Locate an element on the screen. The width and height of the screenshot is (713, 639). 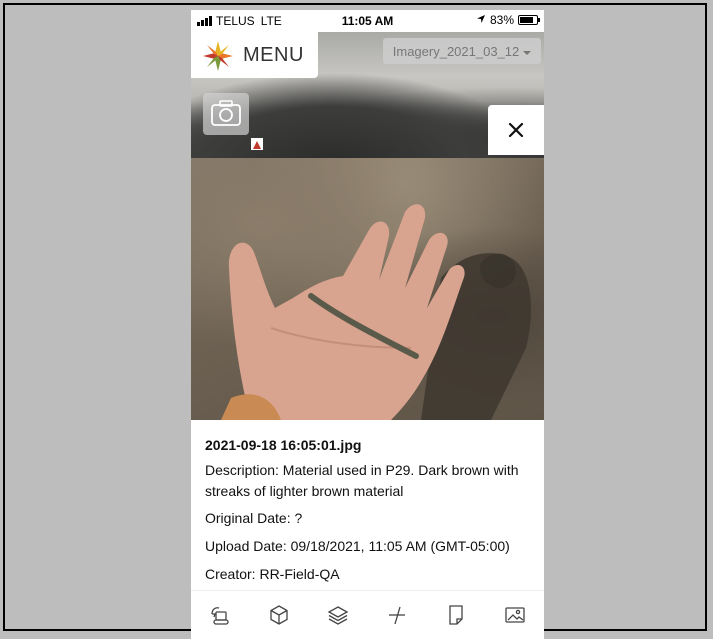
battery-icon is located at coordinates (529, 20).